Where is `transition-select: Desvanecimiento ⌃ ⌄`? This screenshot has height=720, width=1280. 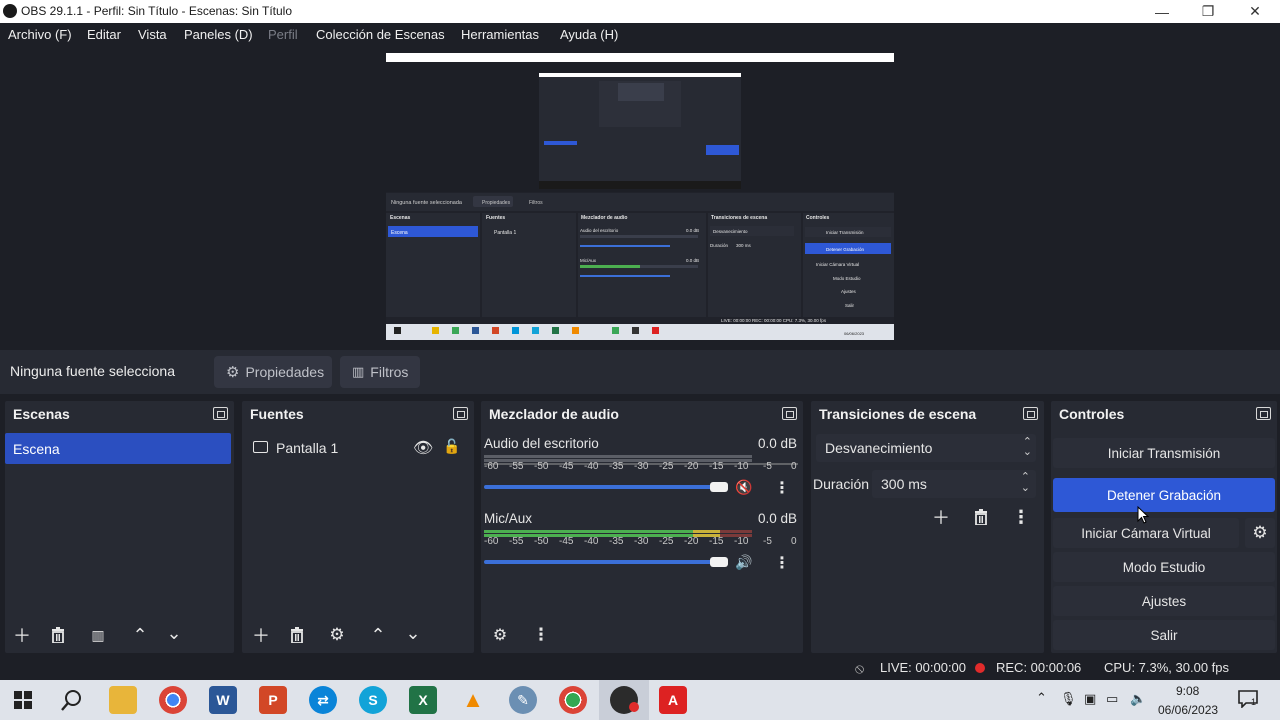 transition-select: Desvanecimiento ⌃ ⌄ is located at coordinates (926, 448).